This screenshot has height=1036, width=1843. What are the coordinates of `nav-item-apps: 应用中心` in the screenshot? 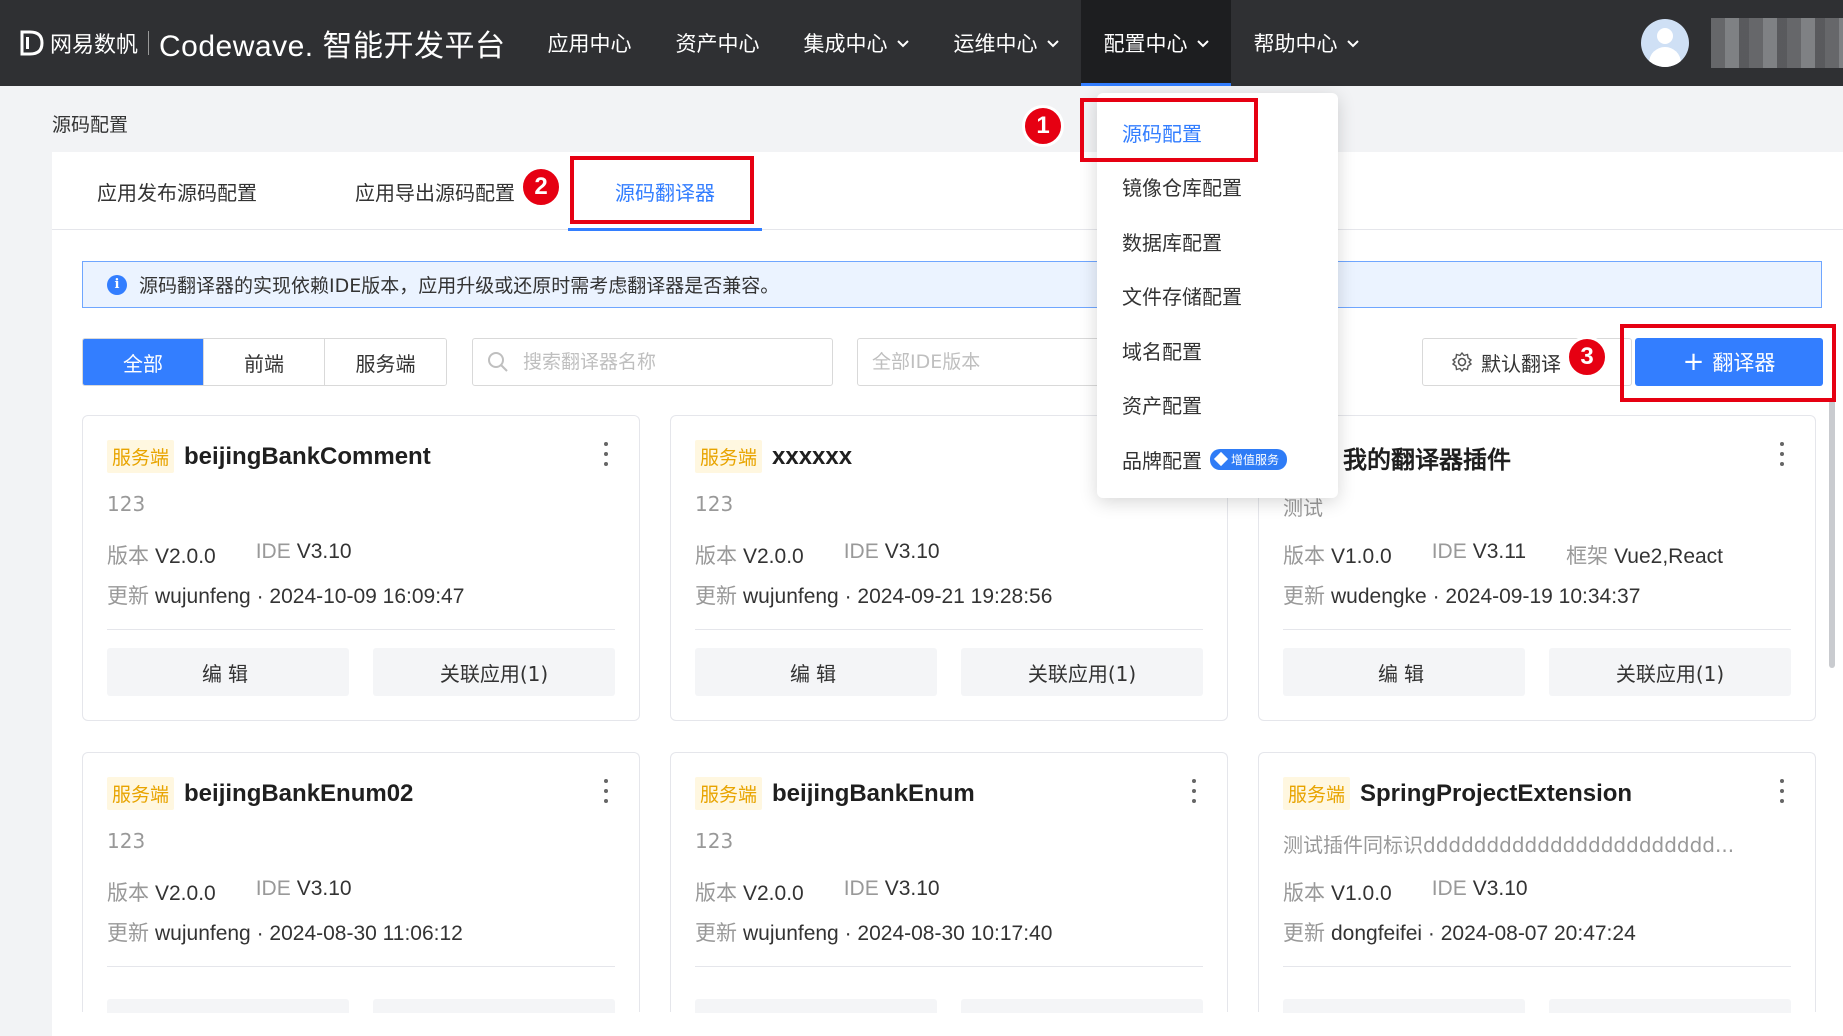 It's located at (589, 43).